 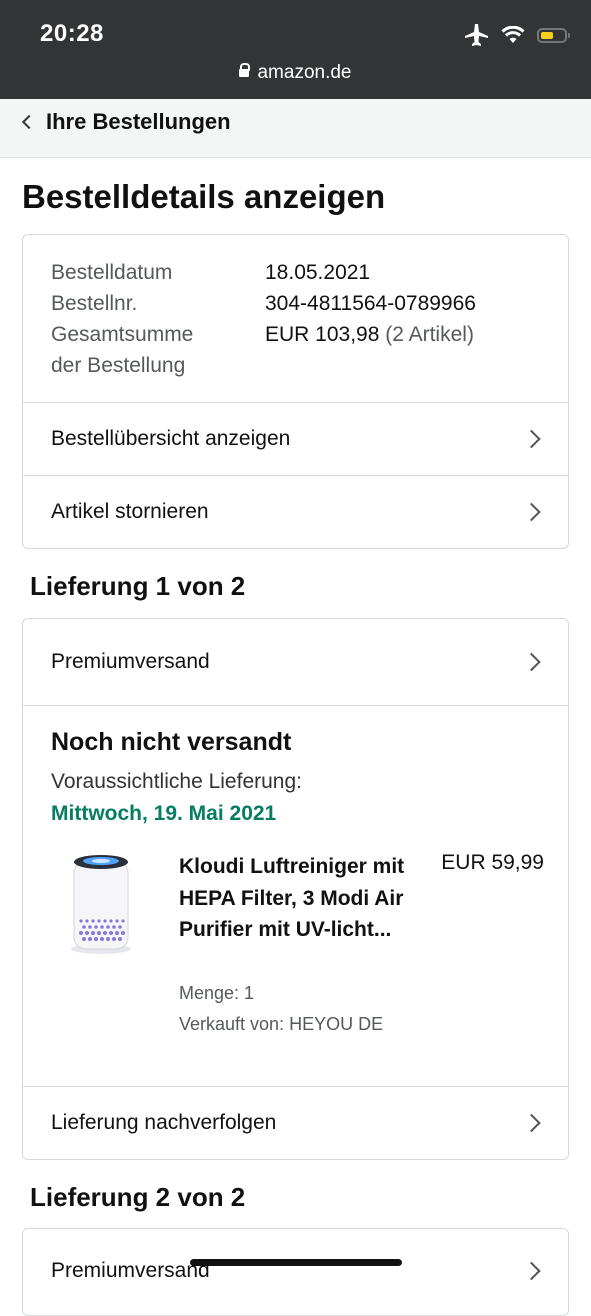 What do you see at coordinates (304, 72) in the screenshot?
I see `url-text: amazon.de` at bounding box center [304, 72].